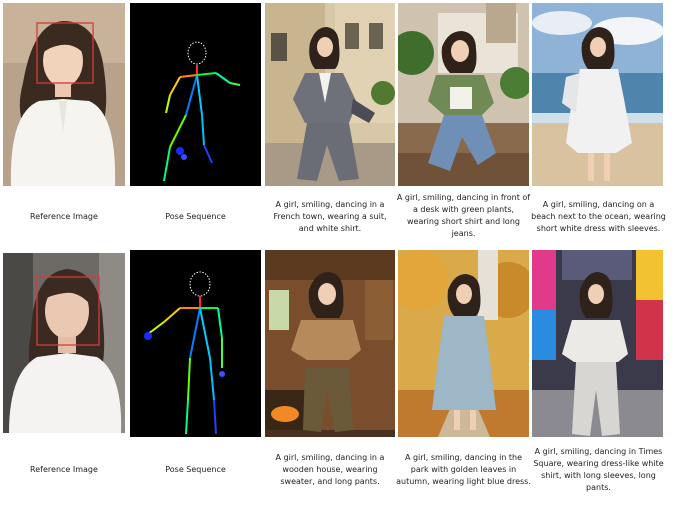 This screenshot has height=506, width=675. I want to click on generated-image-desk-plants, so click(463, 94).